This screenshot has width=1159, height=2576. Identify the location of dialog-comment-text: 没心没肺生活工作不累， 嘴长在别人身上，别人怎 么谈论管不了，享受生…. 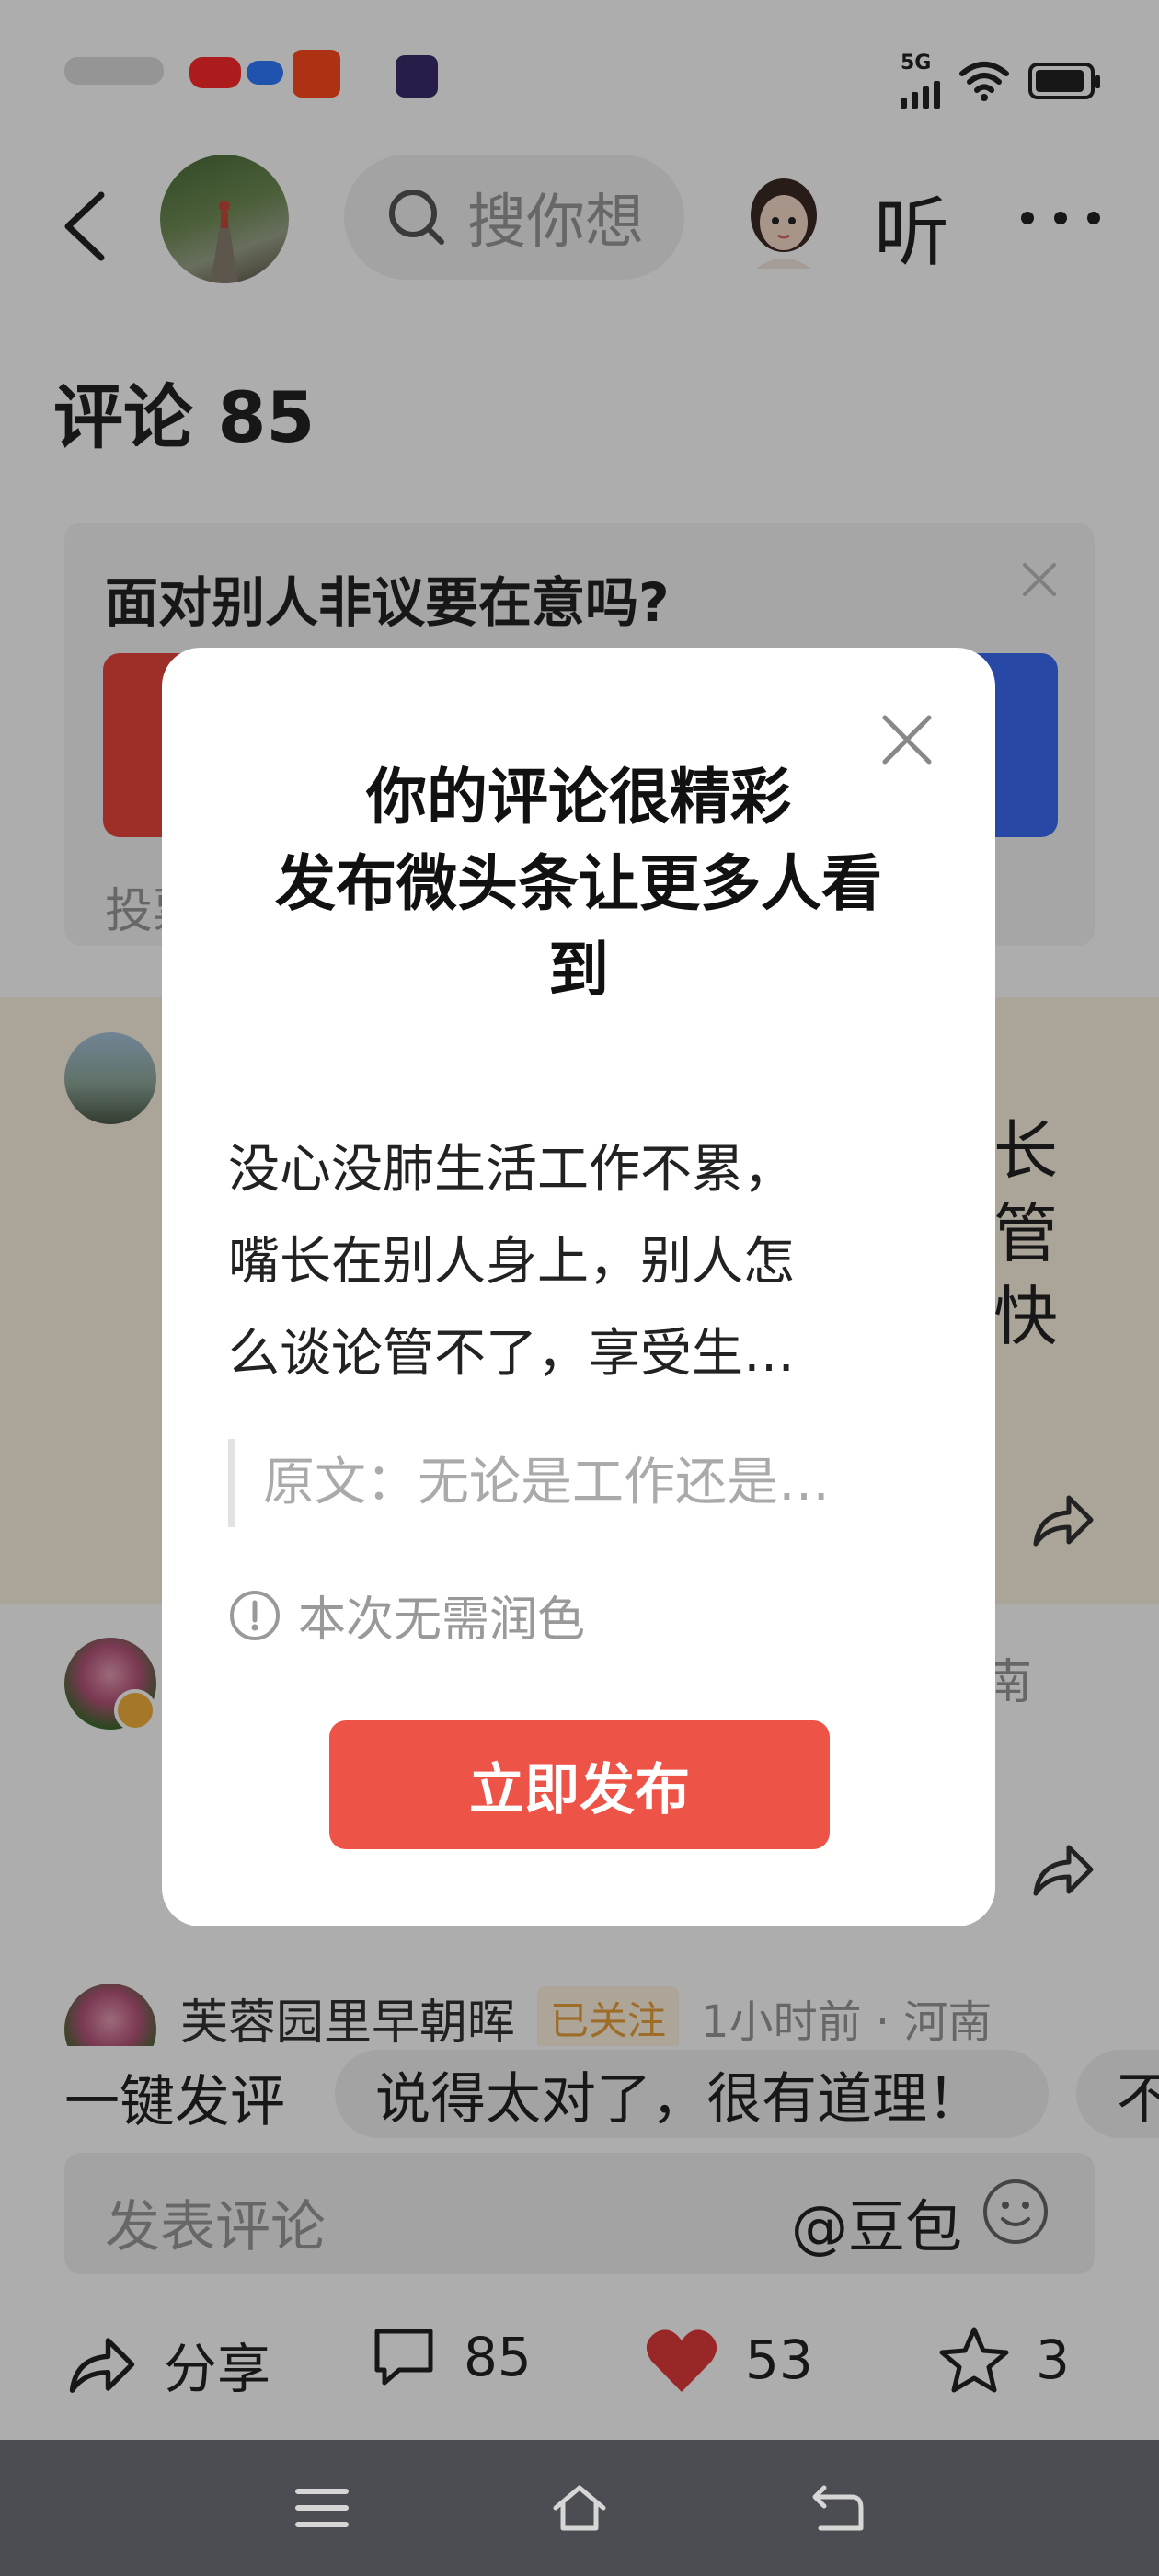
(568, 1262).